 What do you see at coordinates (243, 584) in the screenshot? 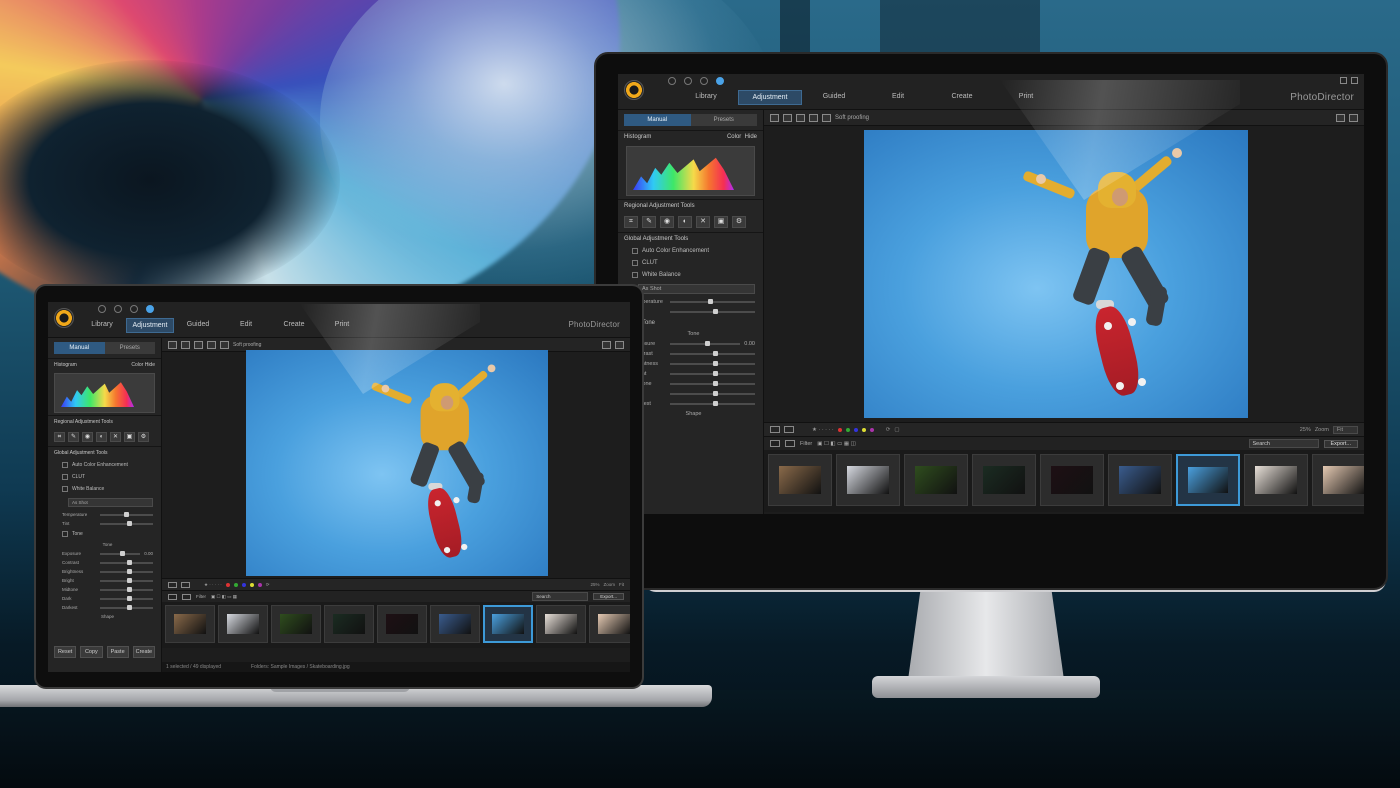
I see `color-label-blue` at bounding box center [243, 584].